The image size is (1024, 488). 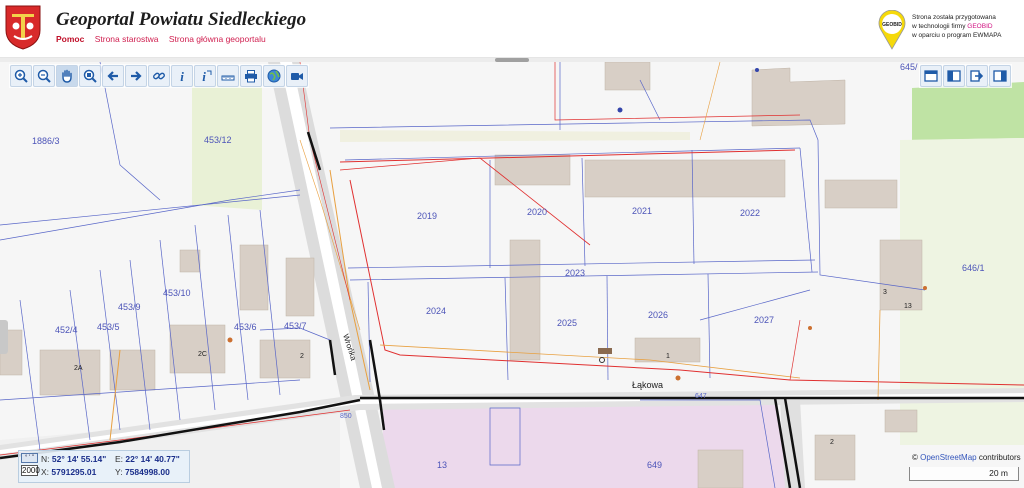 I want to click on epsg-code-box: 2000, so click(x=30, y=470).